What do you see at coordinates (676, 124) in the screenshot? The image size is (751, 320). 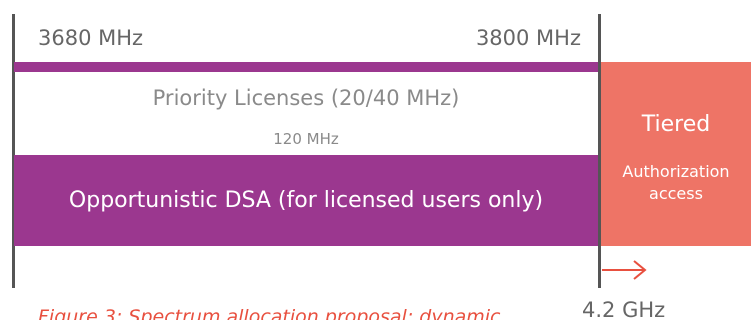 I see `tiered-title: Tiered` at bounding box center [676, 124].